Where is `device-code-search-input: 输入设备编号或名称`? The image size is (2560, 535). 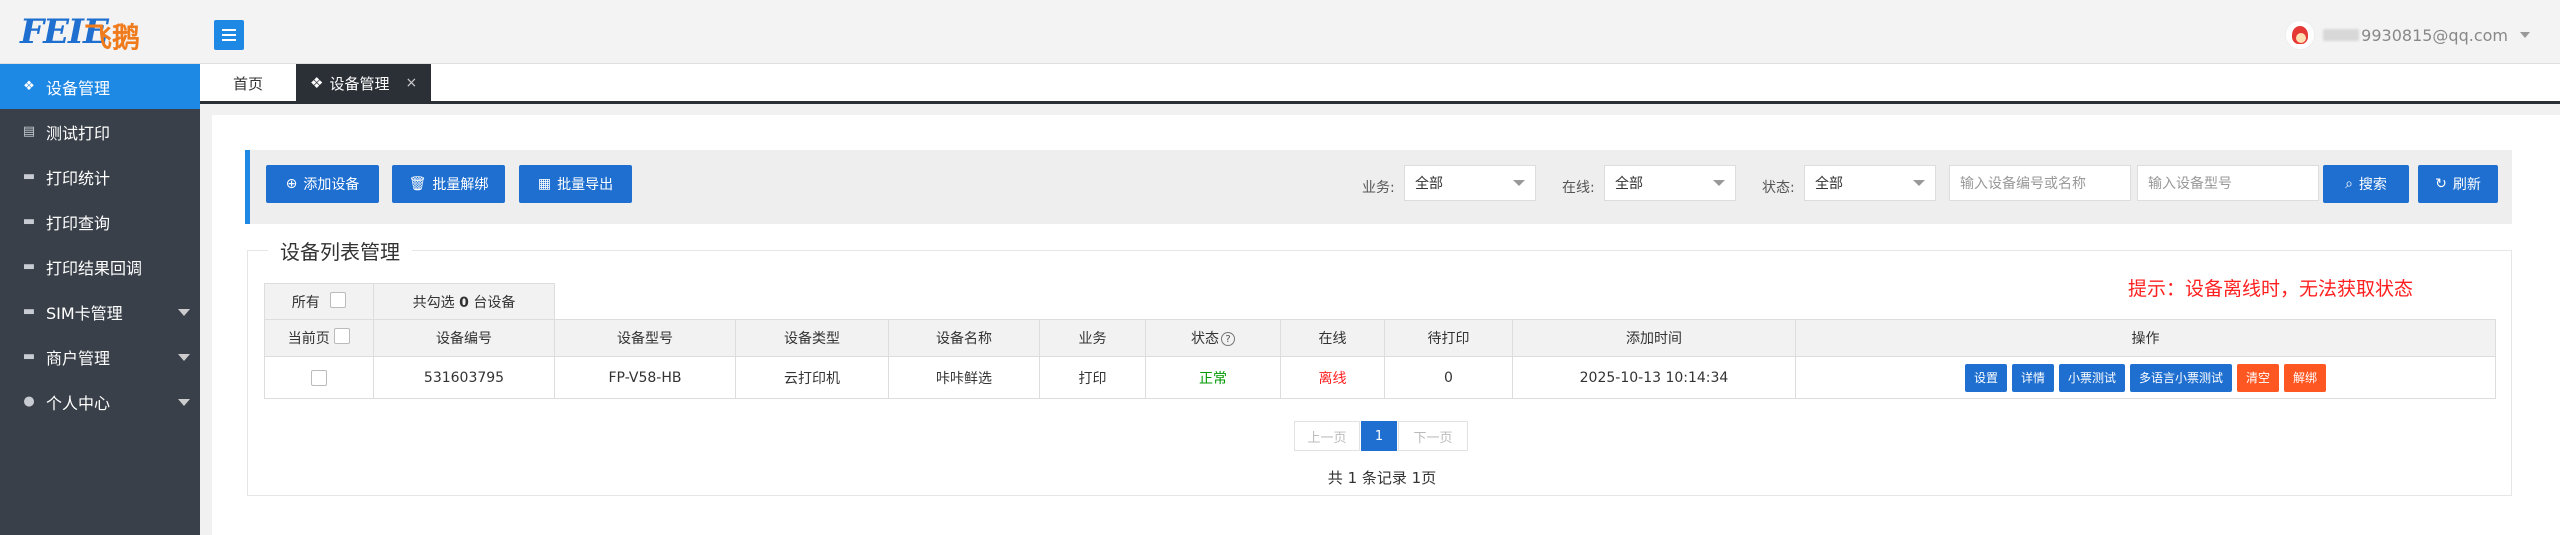 device-code-search-input: 输入设备编号或名称 is located at coordinates (2040, 183).